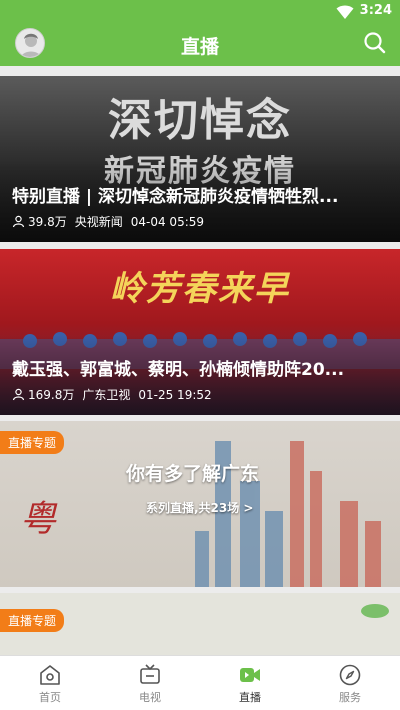 Image resolution: width=400 pixels, height=710 pixels. Describe the element at coordinates (350, 675) in the screenshot. I see `compass-icon` at that location.